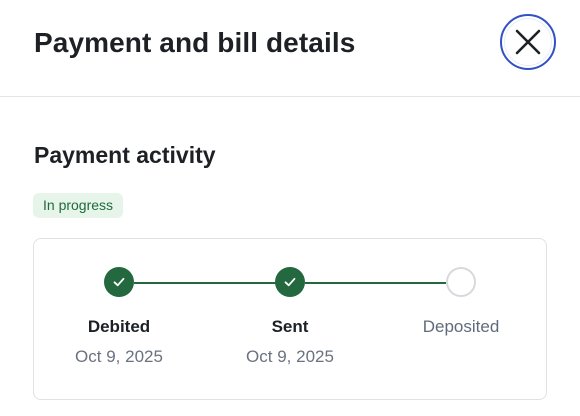 The width and height of the screenshot is (580, 416). Describe the element at coordinates (78, 205) in the screenshot. I see `status-badge: In progress` at that location.